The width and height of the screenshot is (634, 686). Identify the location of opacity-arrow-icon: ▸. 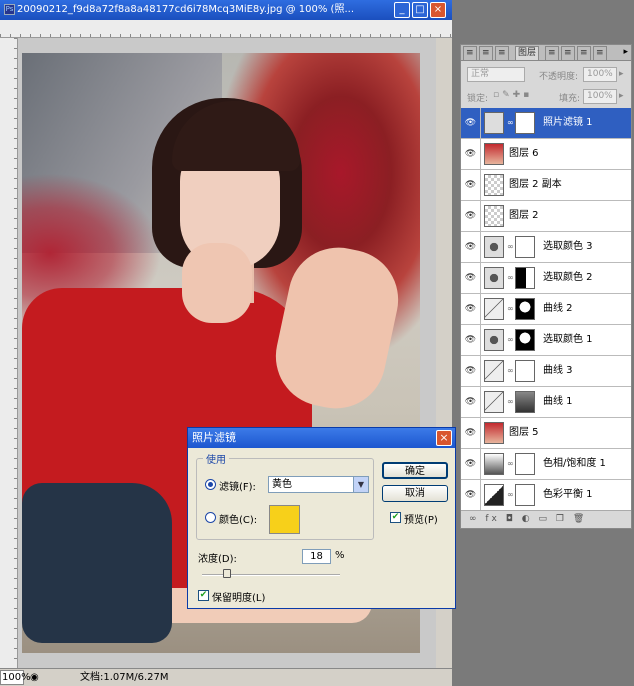
(621, 74).